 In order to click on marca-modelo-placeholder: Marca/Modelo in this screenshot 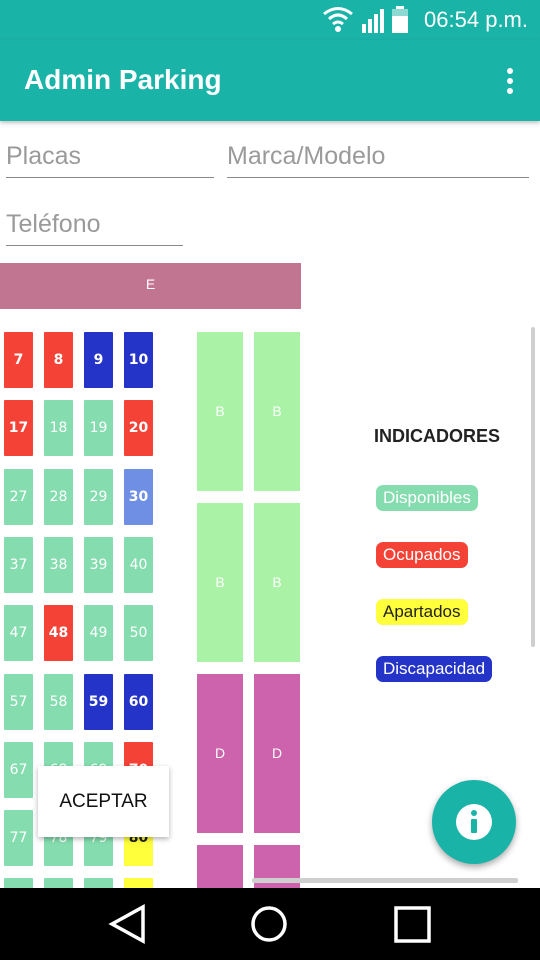, I will do `click(306, 156)`.